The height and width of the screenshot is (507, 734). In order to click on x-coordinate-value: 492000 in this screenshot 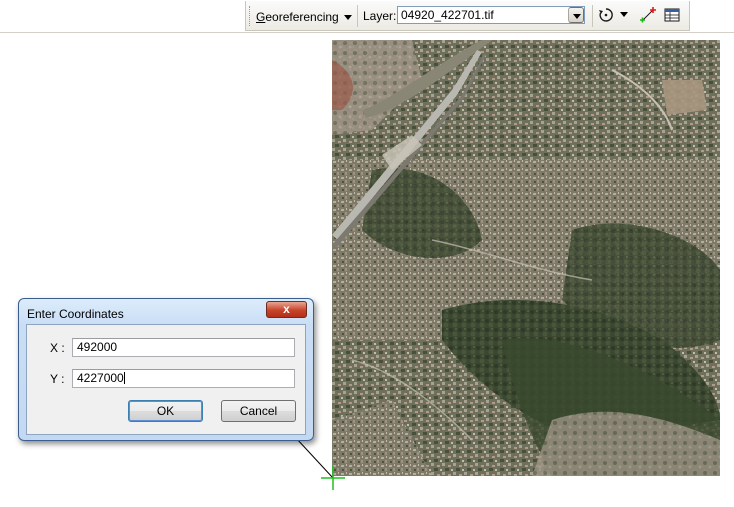, I will do `click(97, 347)`.